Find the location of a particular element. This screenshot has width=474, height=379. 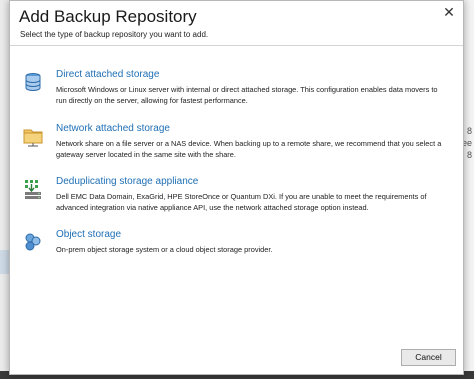

close-icon: ✕ is located at coordinates (449, 12).